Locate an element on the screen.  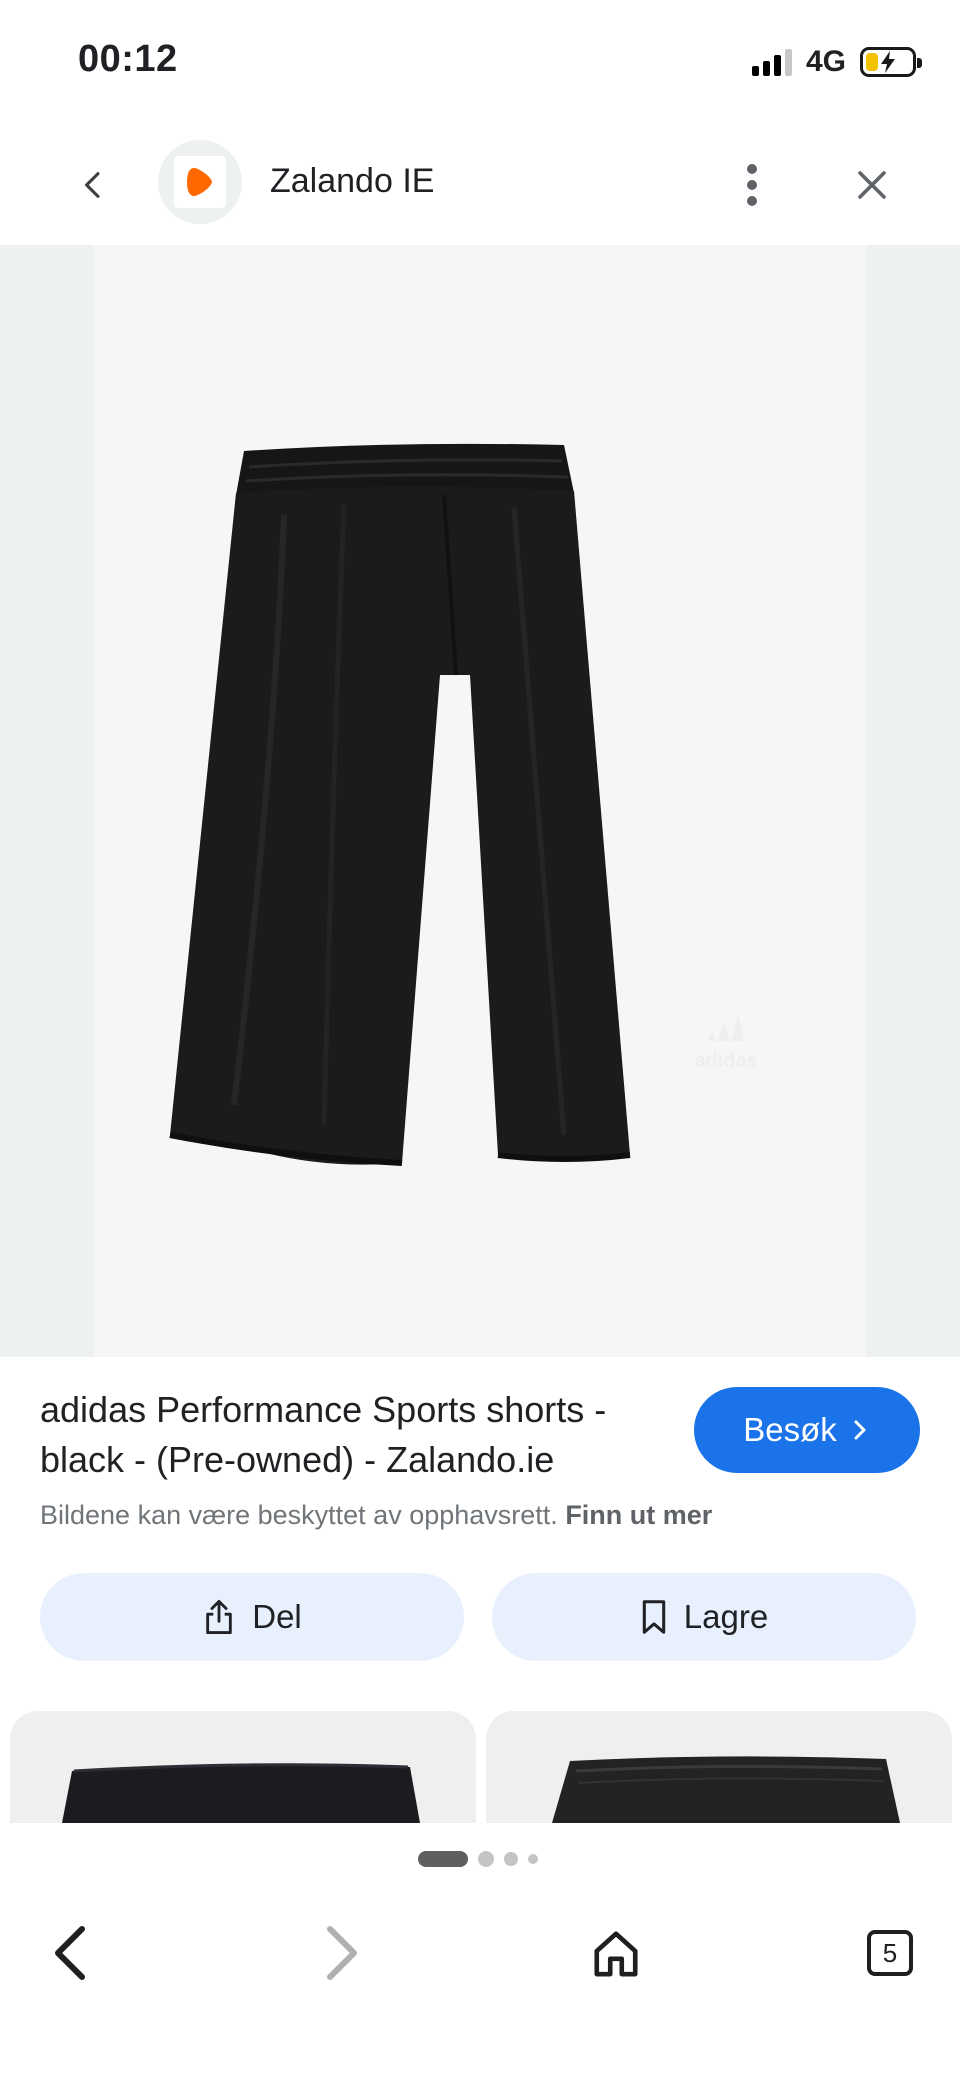
page-indicator is located at coordinates (478, 1859).